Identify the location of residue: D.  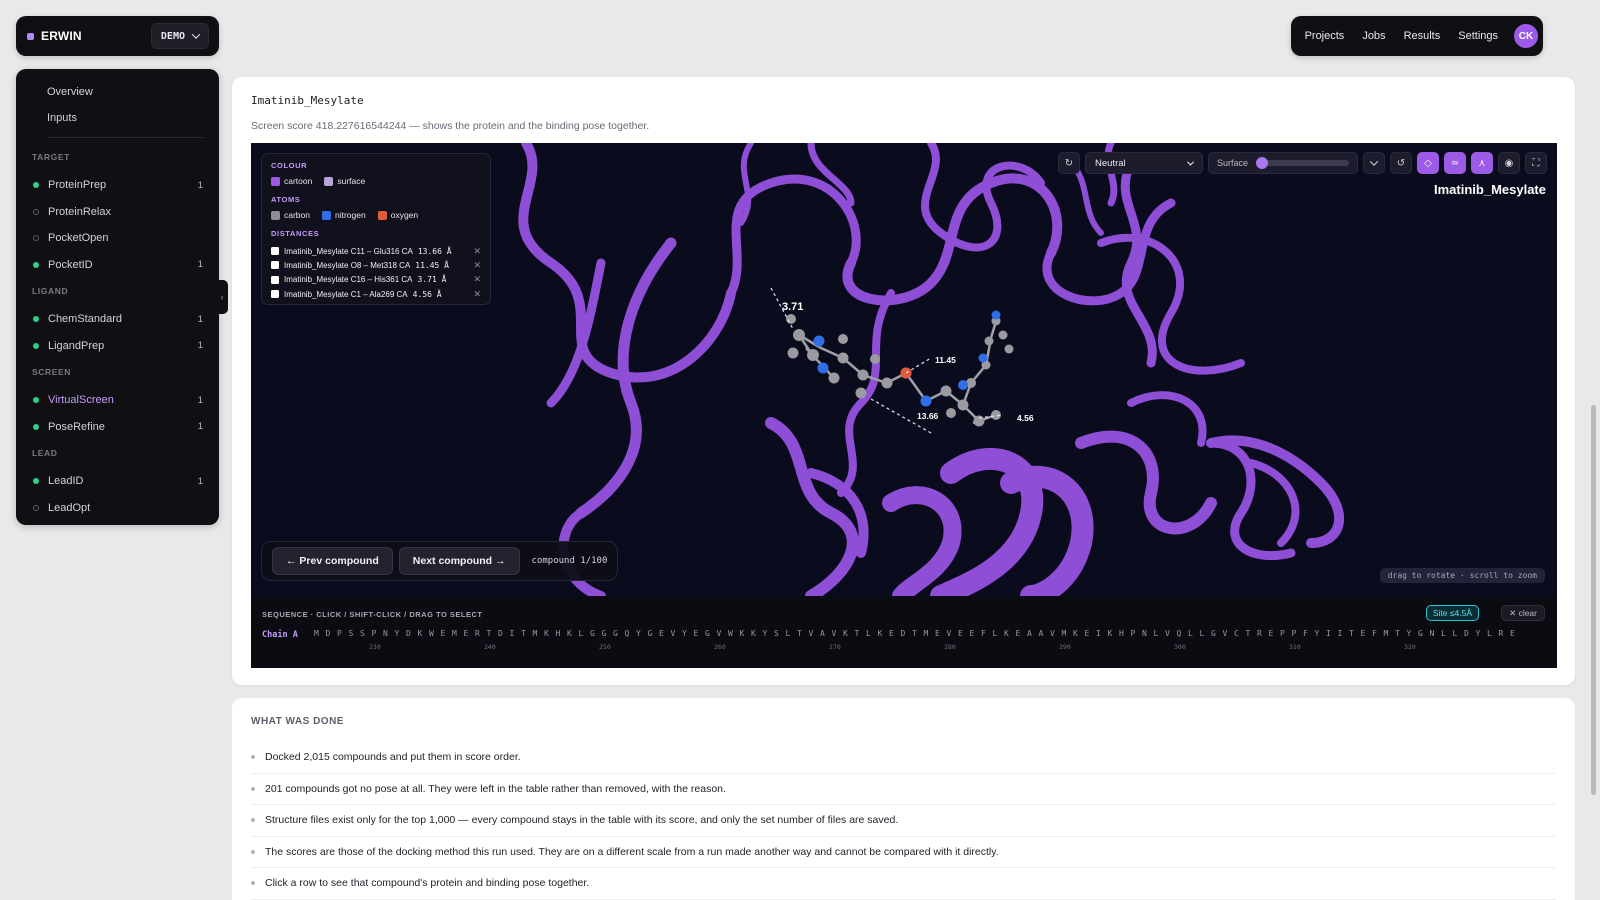
(504, 633).